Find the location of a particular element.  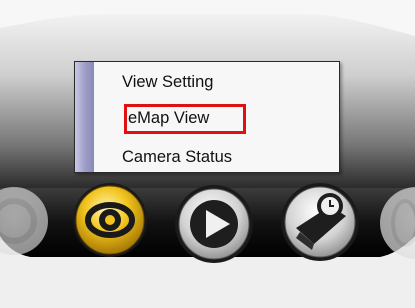

menu-item-view-setting: View Setting is located at coordinates (167, 82).